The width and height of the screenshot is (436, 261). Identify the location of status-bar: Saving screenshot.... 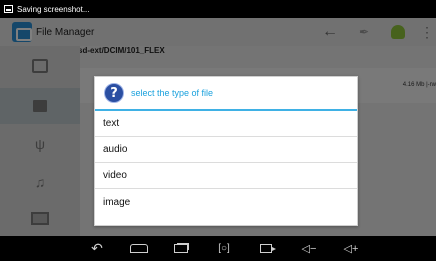
(218, 9).